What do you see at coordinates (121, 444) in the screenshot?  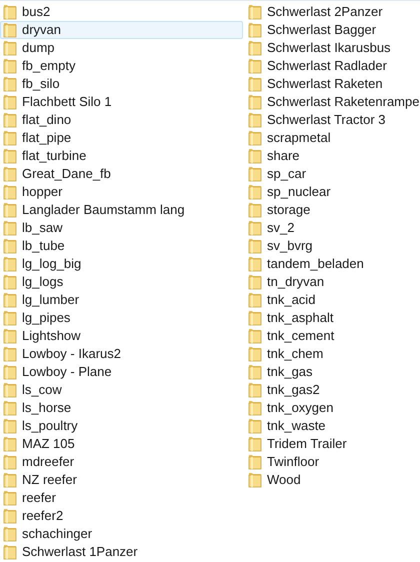 I see `folder-item: MAZ 105` at bounding box center [121, 444].